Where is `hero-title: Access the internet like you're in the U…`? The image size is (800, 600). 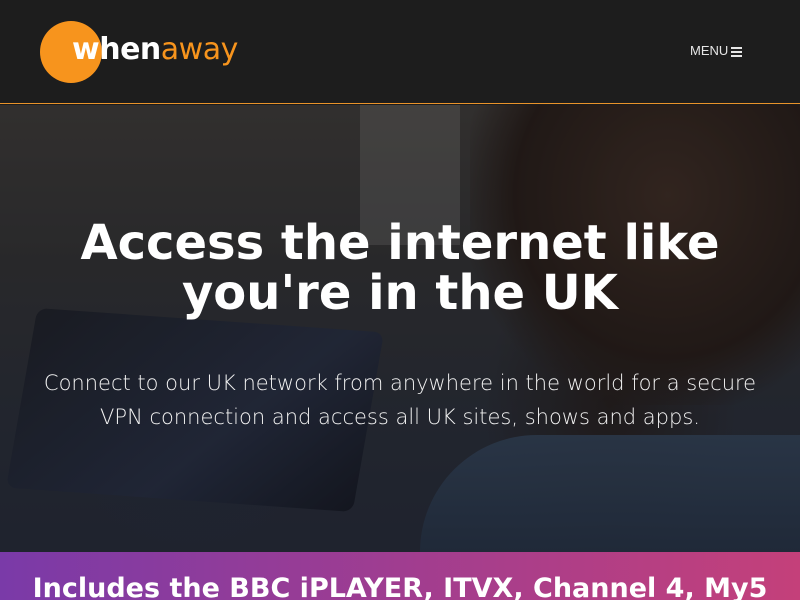 hero-title: Access the internet like you're in the U… is located at coordinates (400, 268).